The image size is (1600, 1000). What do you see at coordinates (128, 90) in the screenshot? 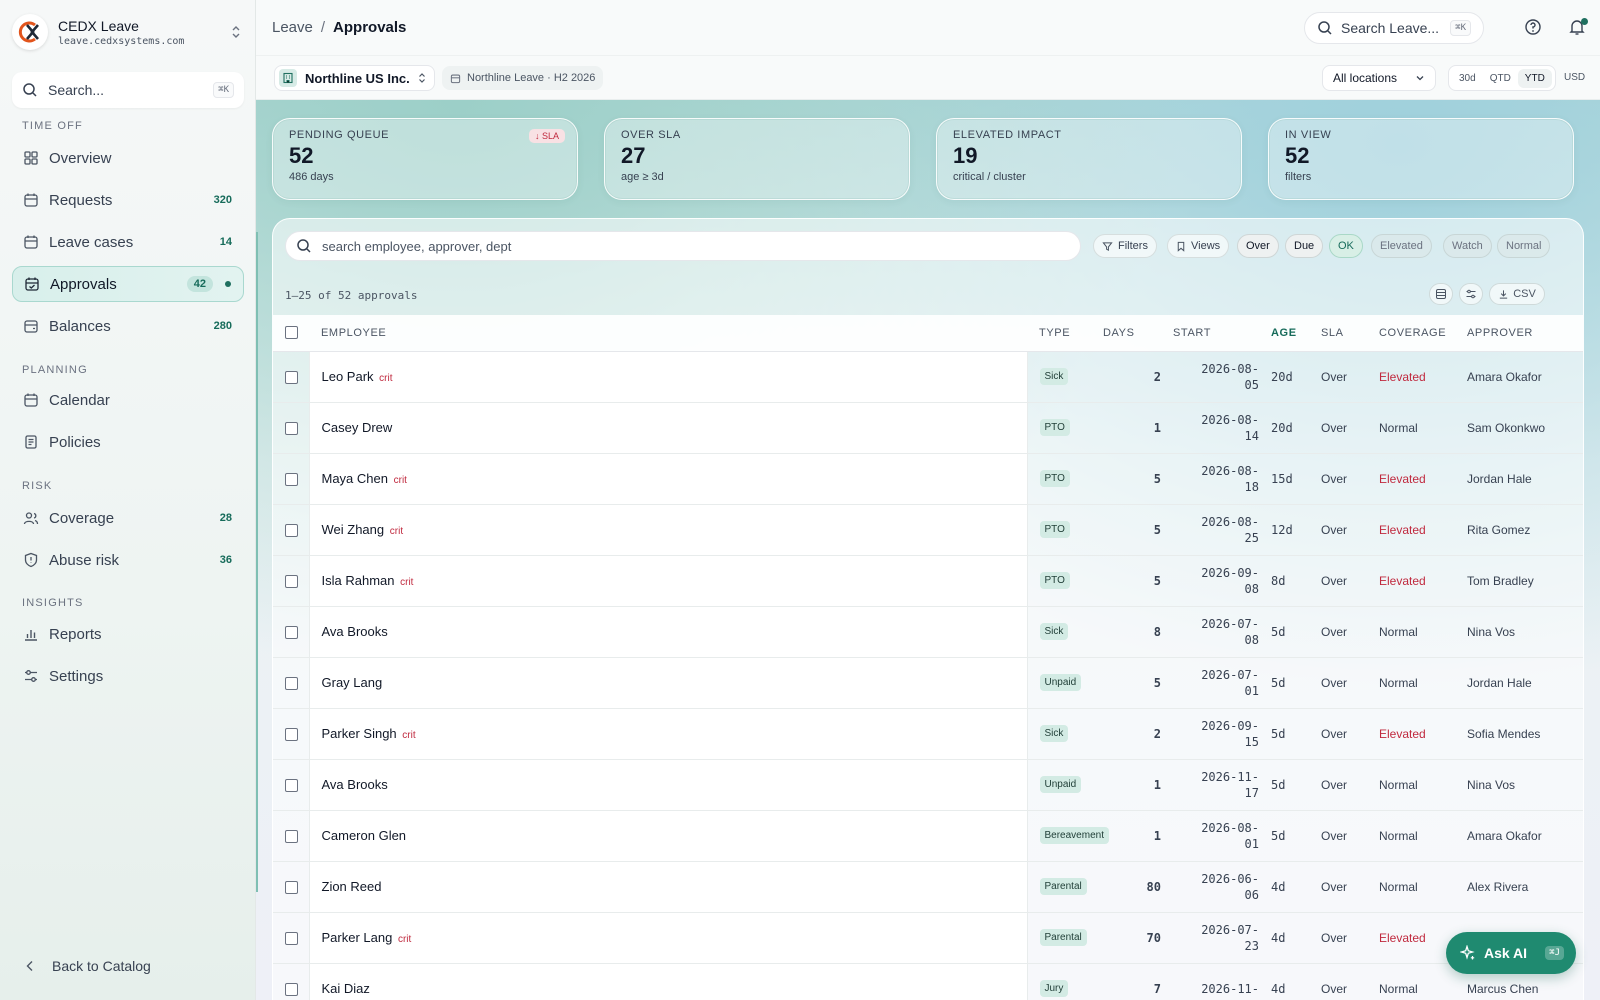
I see `sidebar-search: Search... ⌘K` at bounding box center [128, 90].